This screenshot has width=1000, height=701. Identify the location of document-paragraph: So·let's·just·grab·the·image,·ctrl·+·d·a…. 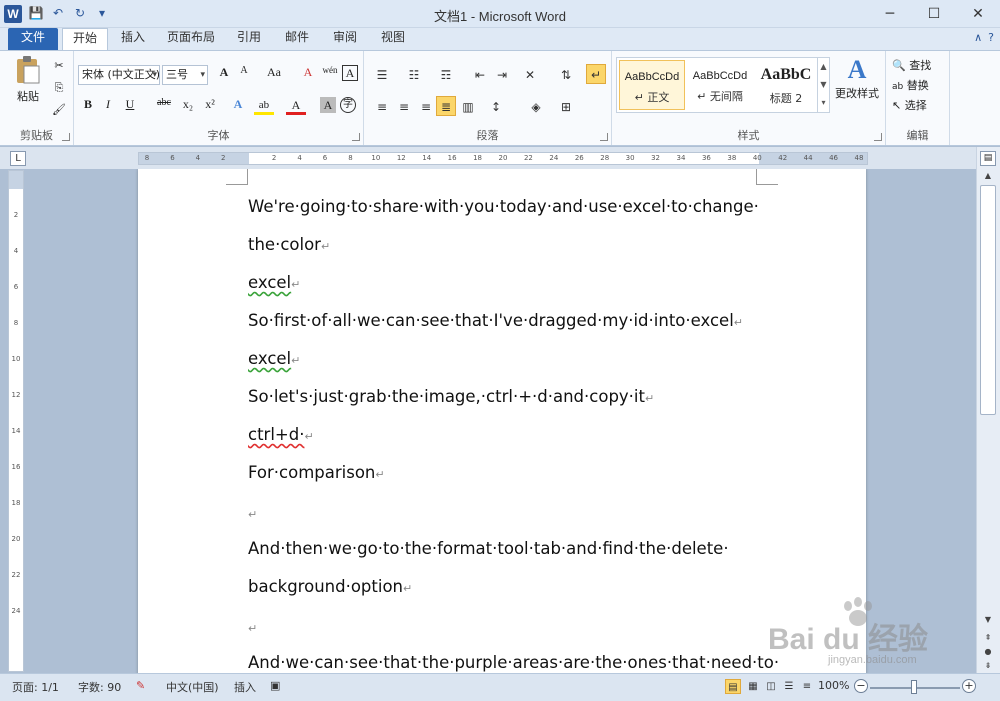
(504, 398).